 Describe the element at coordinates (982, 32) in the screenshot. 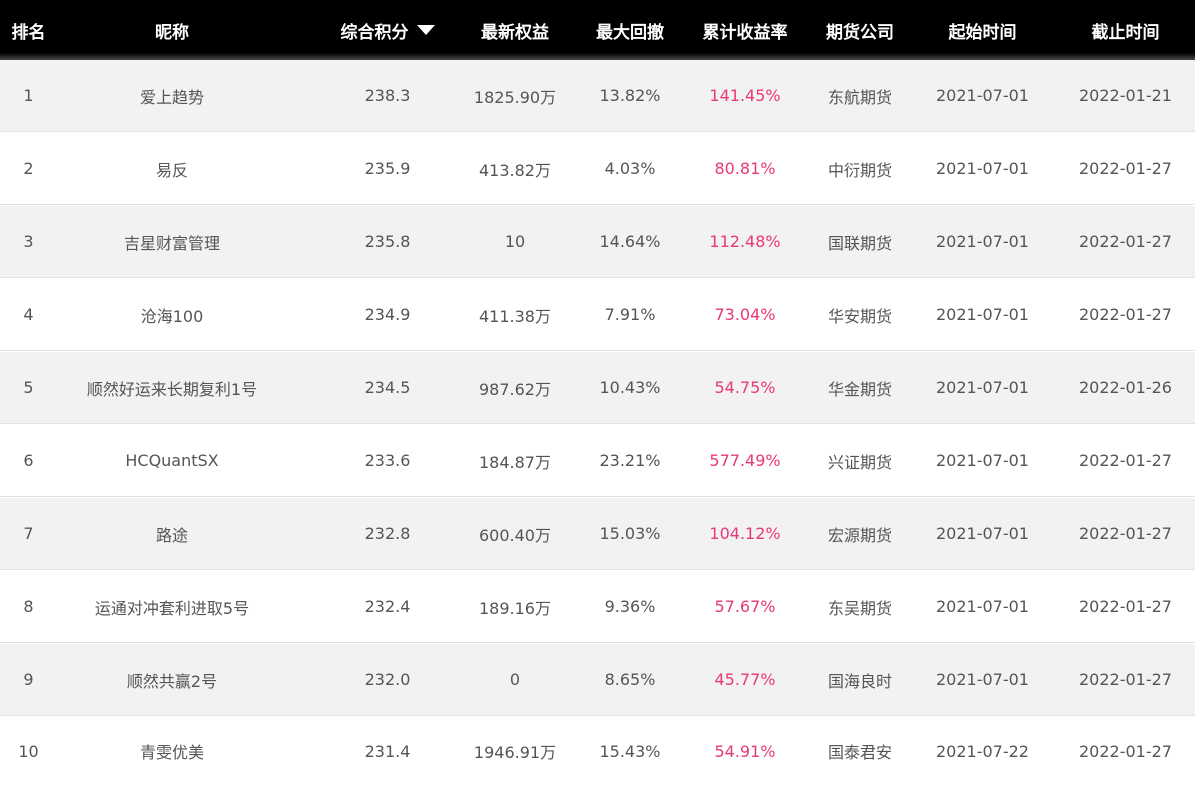

I see `header-start-date: 起始时间` at that location.